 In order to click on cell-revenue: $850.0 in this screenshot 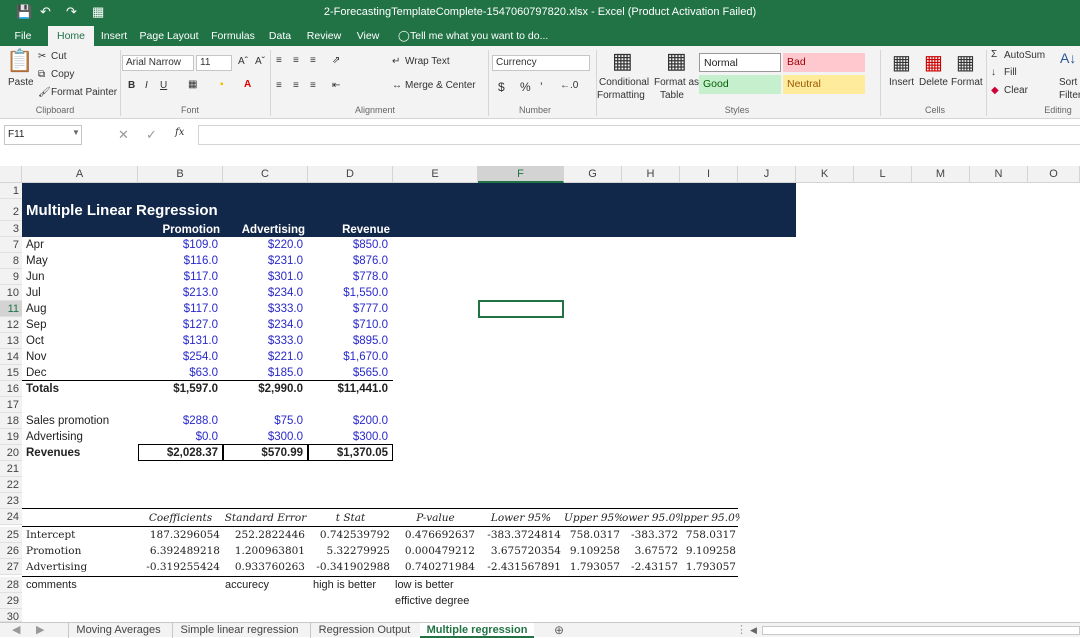, I will do `click(348, 245)`.